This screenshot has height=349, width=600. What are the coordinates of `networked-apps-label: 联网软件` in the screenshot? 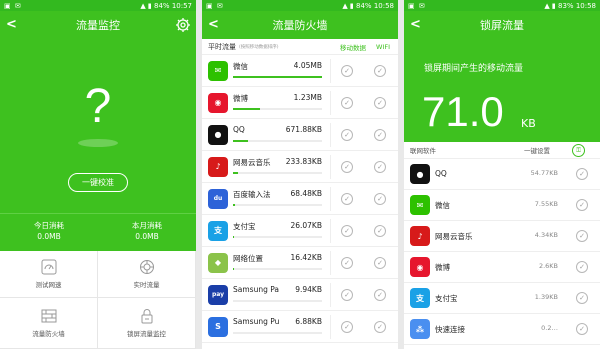 It's located at (423, 151).